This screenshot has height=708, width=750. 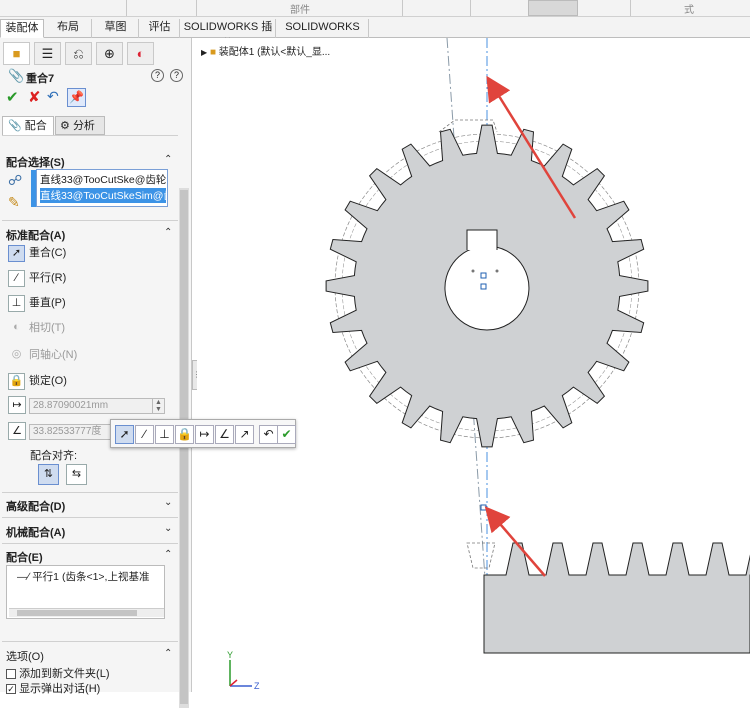 I want to click on option-add-to-folder: 添加到新文件夹(L), so click(x=58, y=673).